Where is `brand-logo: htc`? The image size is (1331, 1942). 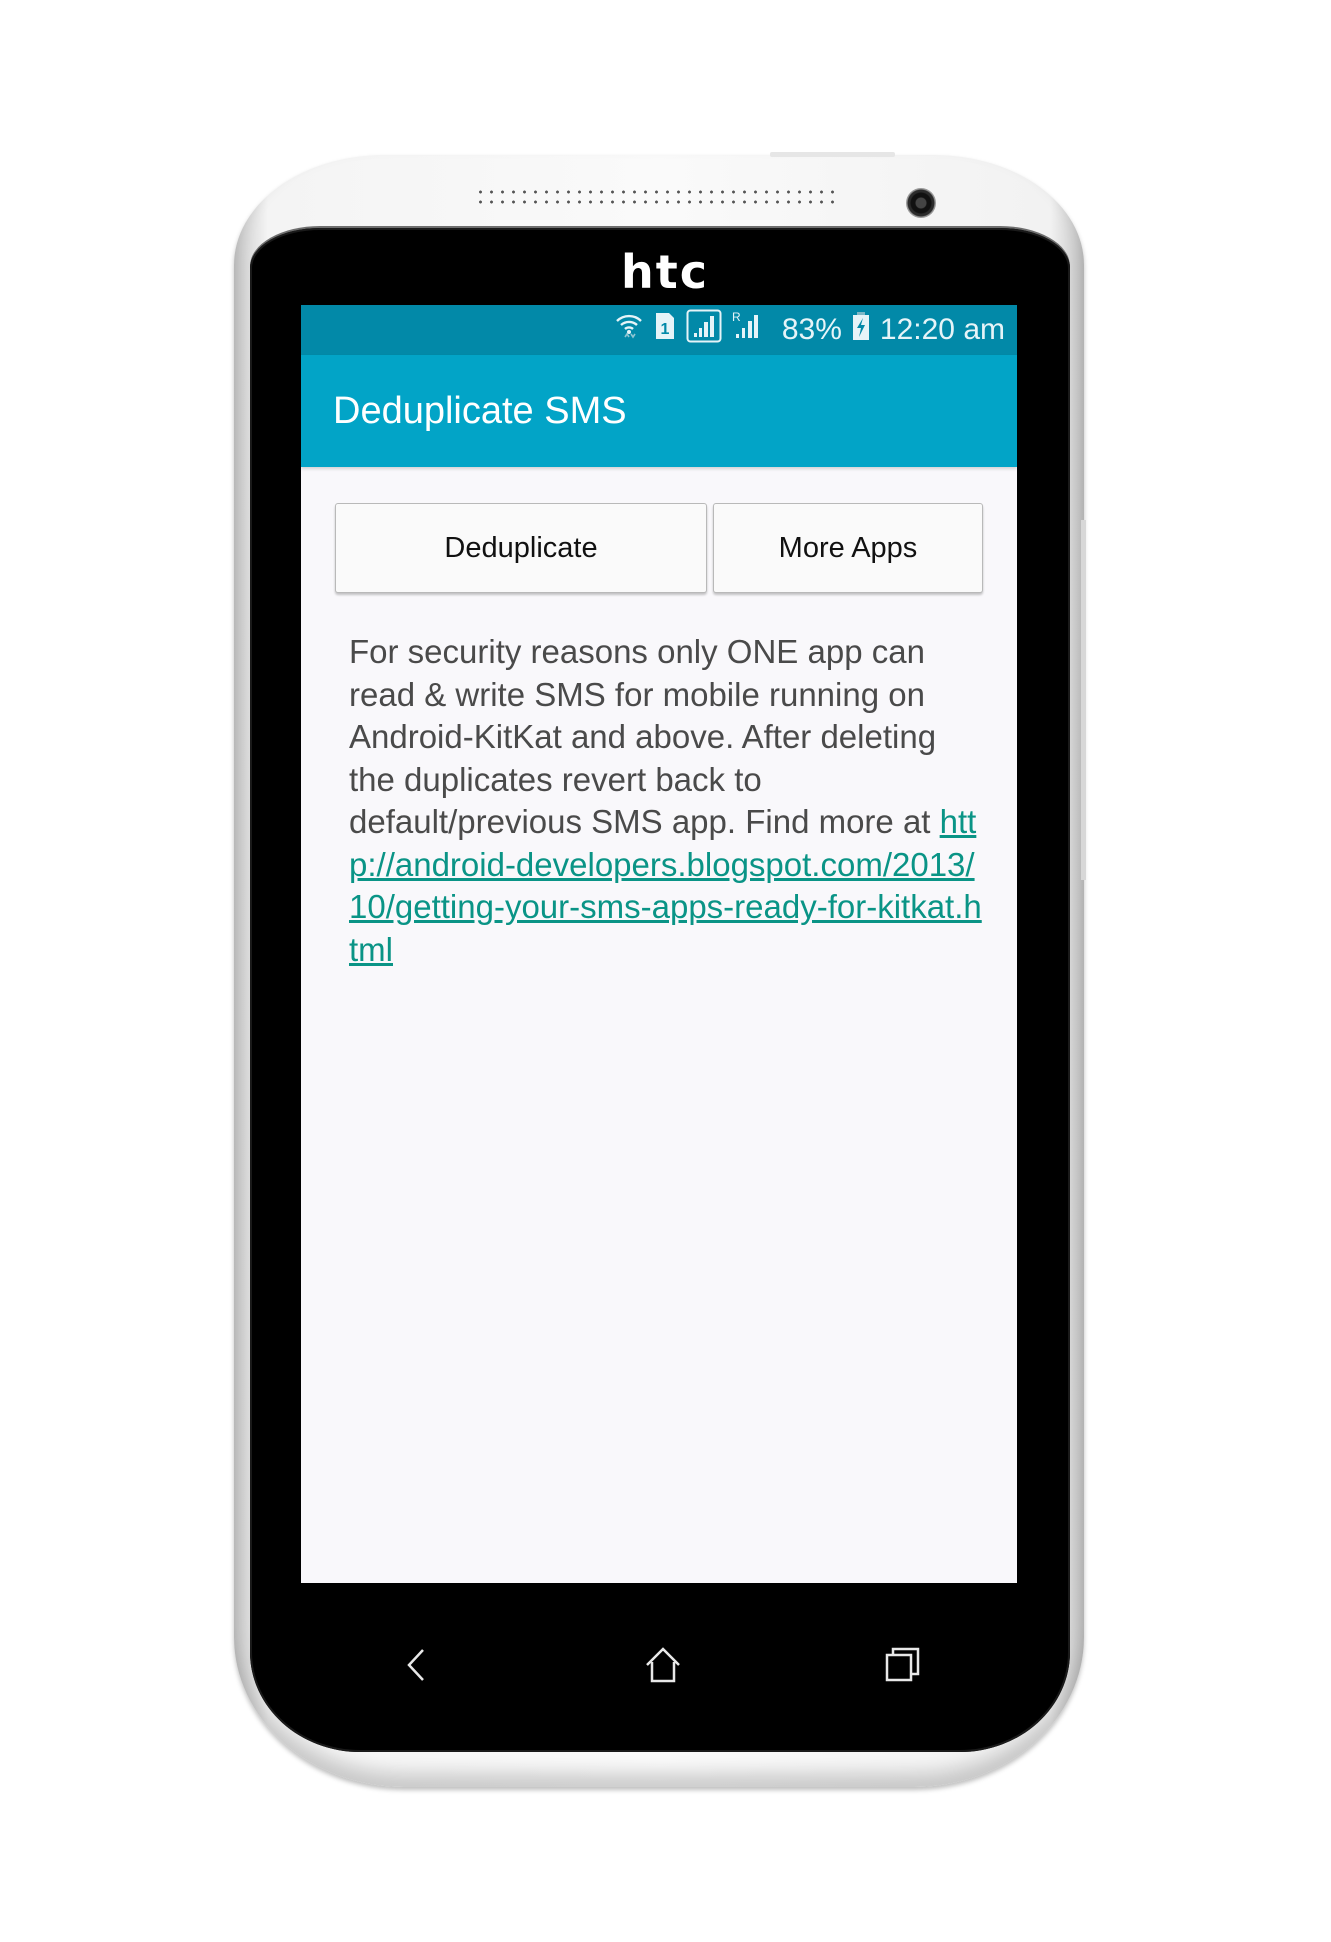
brand-logo: htc is located at coordinates (664, 272).